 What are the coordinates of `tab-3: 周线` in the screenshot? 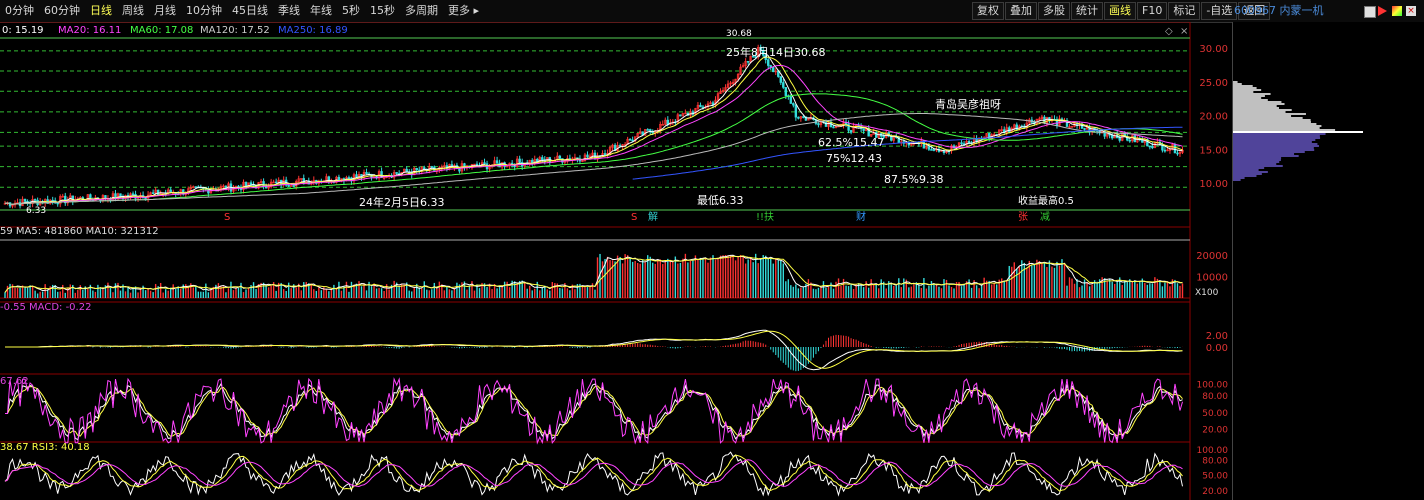 It's located at (133, 11).